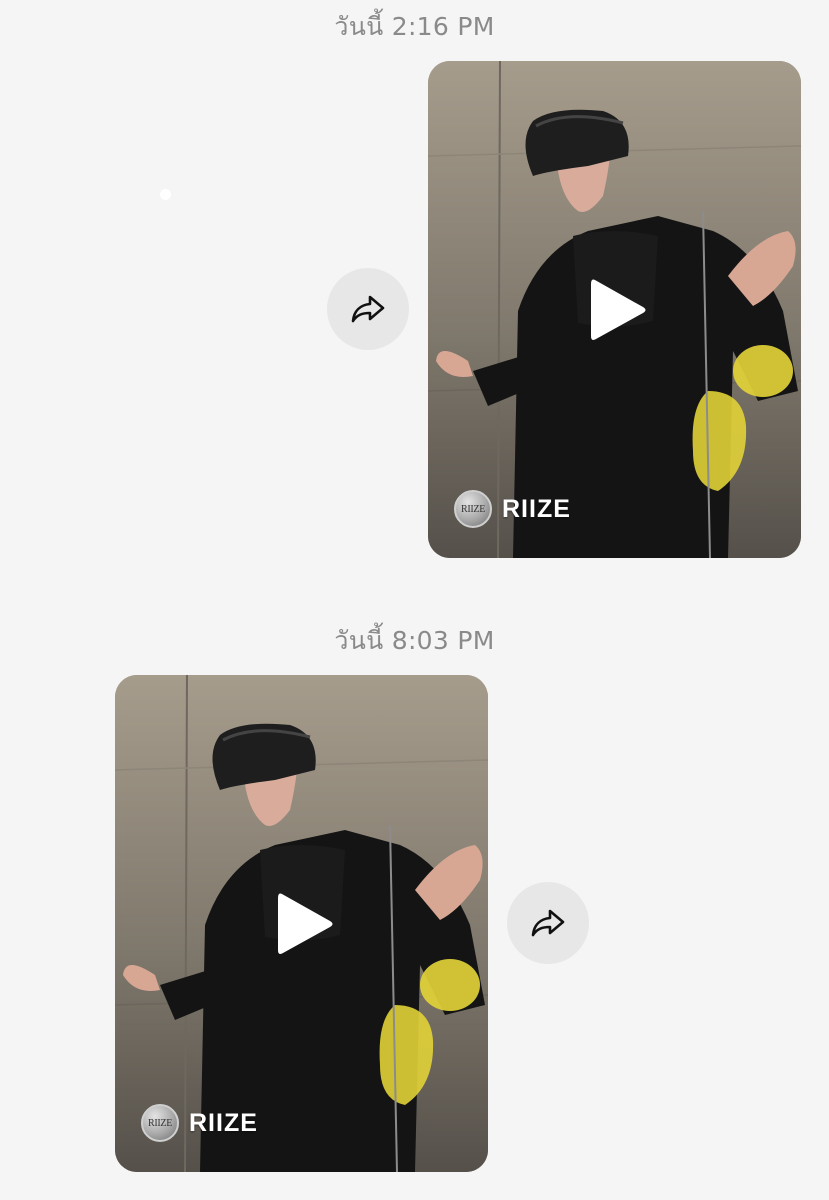  Describe the element at coordinates (414, 26) in the screenshot. I see `message-timestamp: วันนี้ 2:16 PM` at that location.